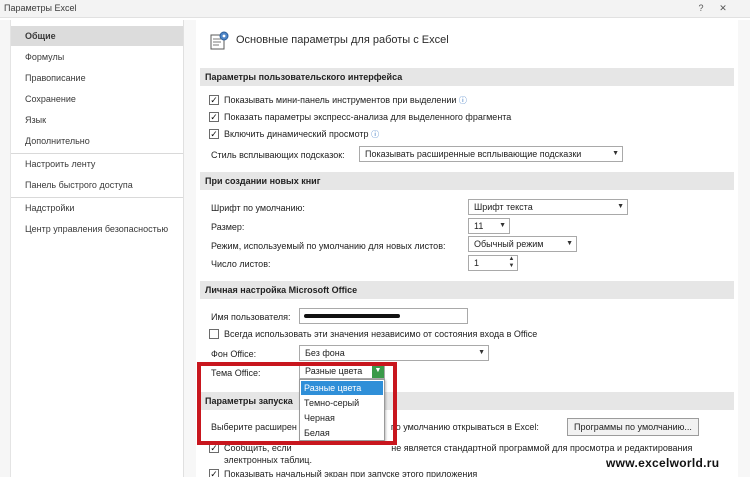 The width and height of the screenshot is (750, 477). I want to click on notify-default-program-label-line2: электронных таблиц., so click(268, 460).